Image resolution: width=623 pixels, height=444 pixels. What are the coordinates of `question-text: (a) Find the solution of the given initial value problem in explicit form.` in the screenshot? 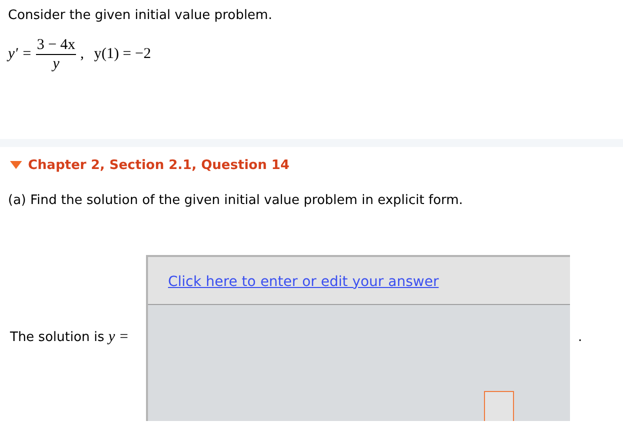 It's located at (235, 201).